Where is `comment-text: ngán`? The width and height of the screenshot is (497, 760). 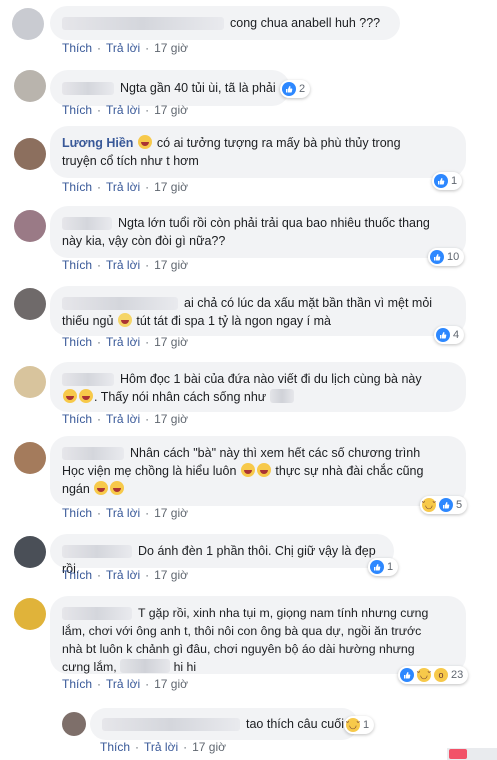 comment-text: ngán is located at coordinates (76, 489).